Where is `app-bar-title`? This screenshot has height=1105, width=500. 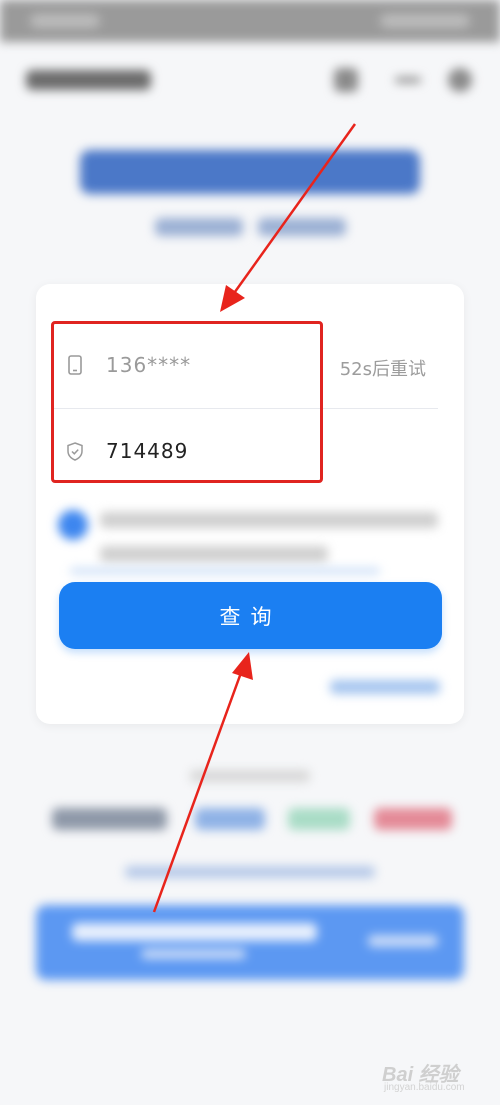 app-bar-title is located at coordinates (88, 80).